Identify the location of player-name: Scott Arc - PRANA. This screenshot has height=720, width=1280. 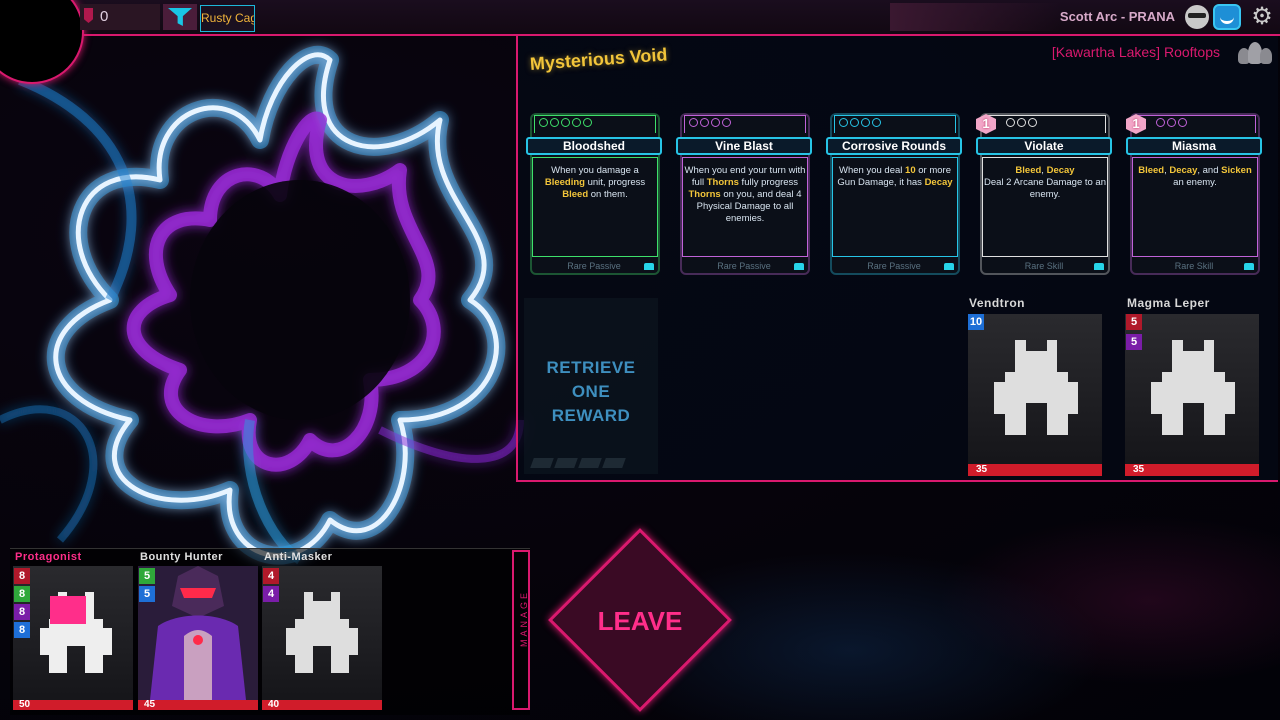
(1117, 16).